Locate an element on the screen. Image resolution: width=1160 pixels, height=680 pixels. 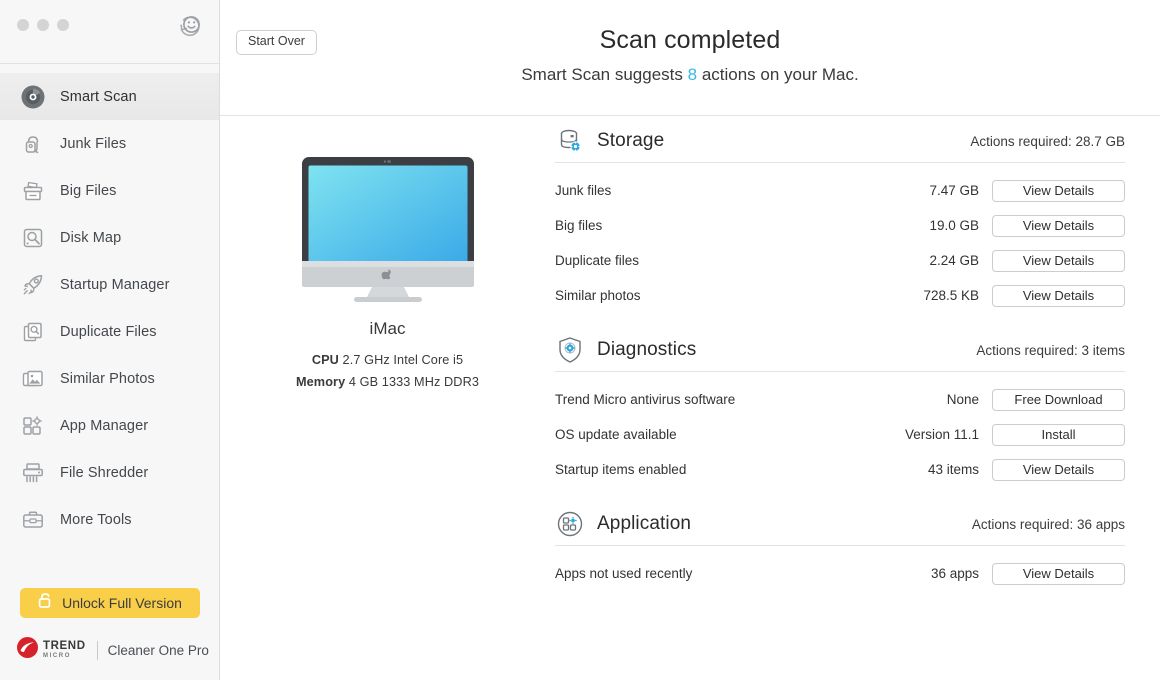
row-label: Startup items enabled is located at coordinates (621, 469).